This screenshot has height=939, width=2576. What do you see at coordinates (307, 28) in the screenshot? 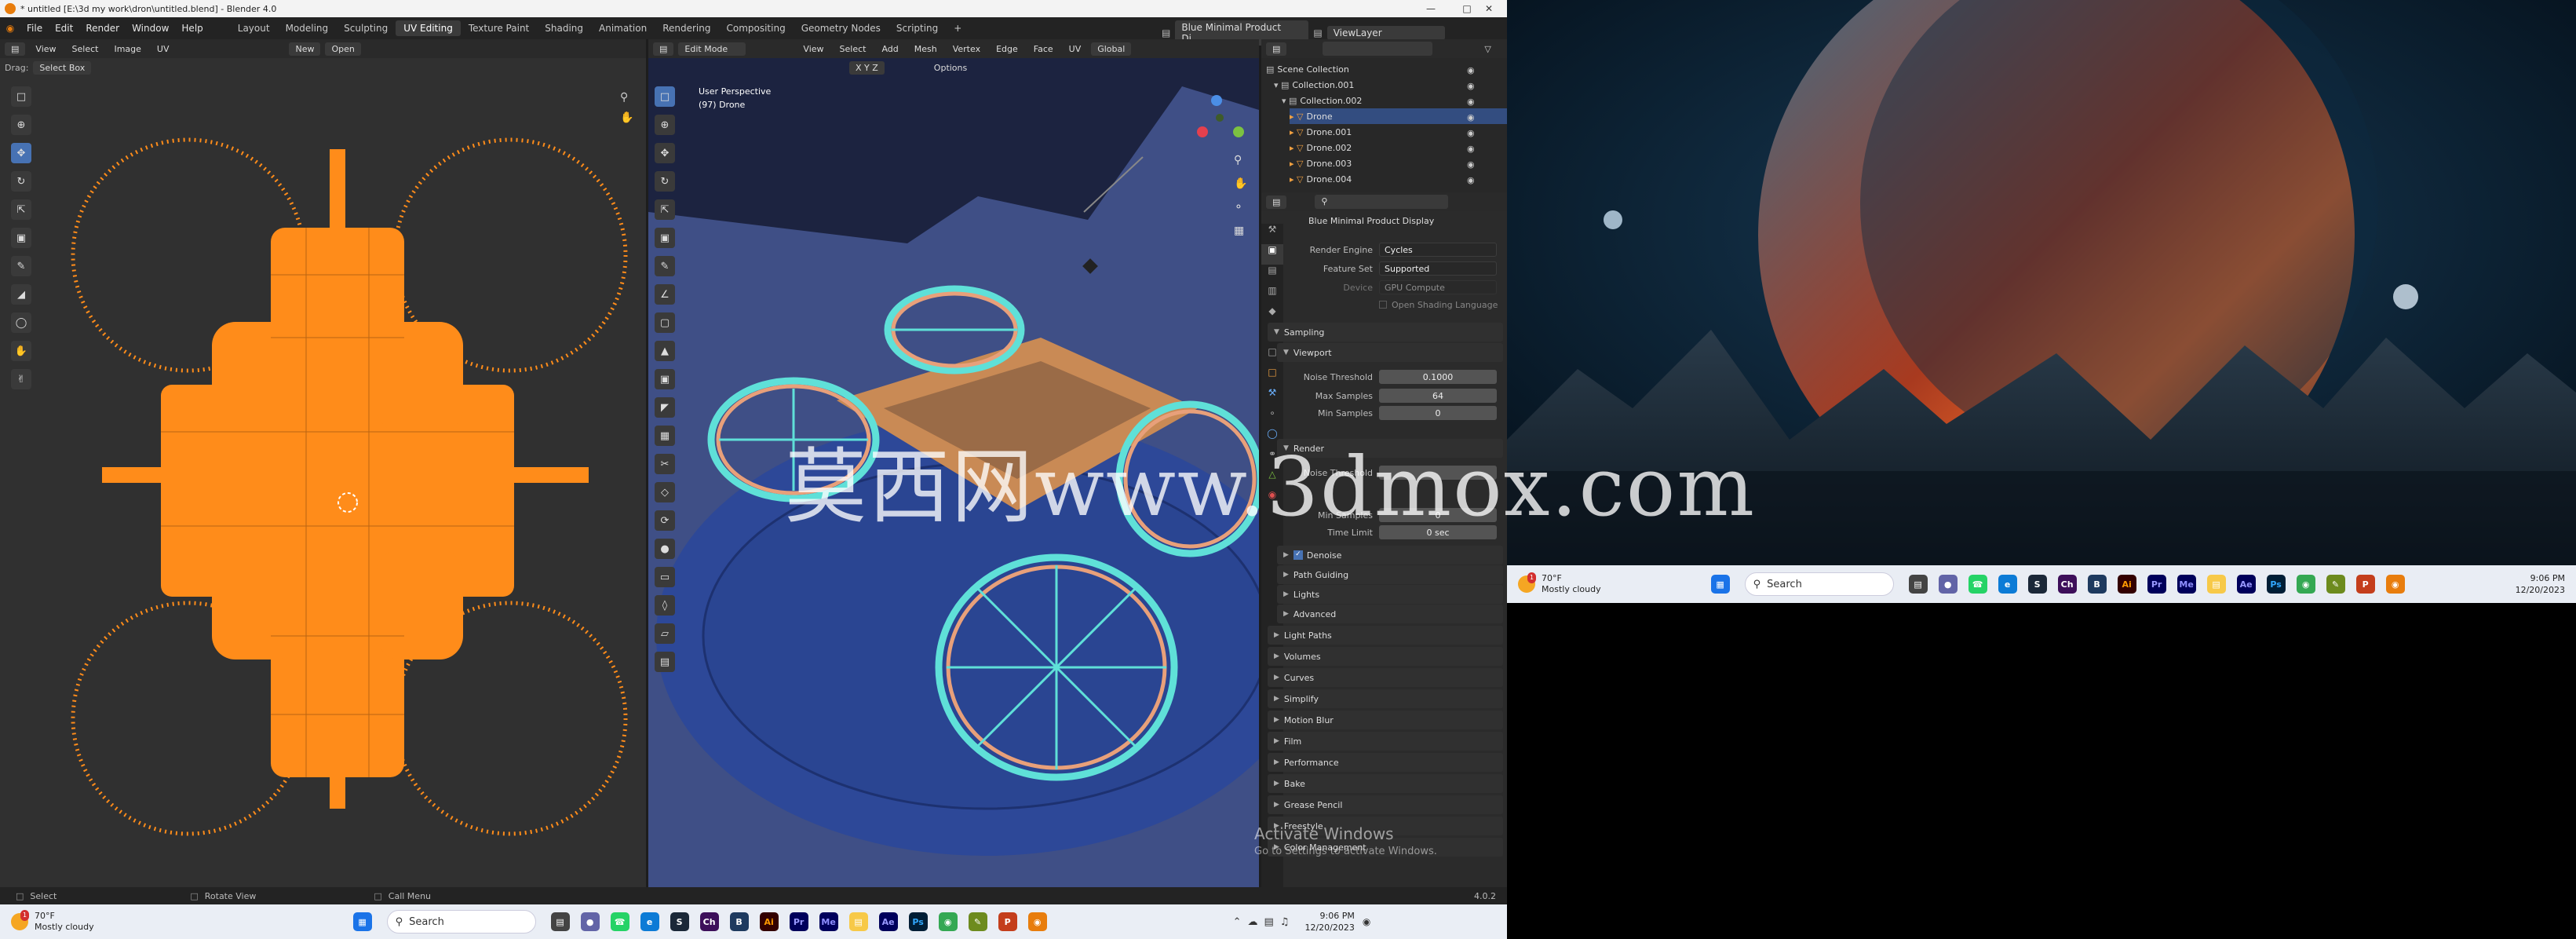
I see `tab-modeling: Modeling` at bounding box center [307, 28].